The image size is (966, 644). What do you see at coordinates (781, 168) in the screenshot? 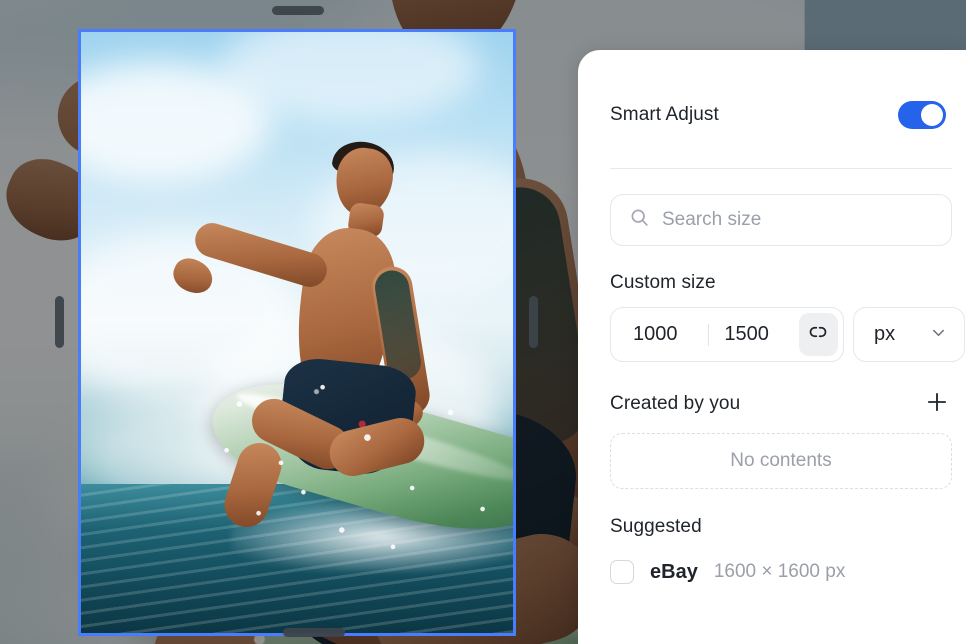
I see `panel-divider` at bounding box center [781, 168].